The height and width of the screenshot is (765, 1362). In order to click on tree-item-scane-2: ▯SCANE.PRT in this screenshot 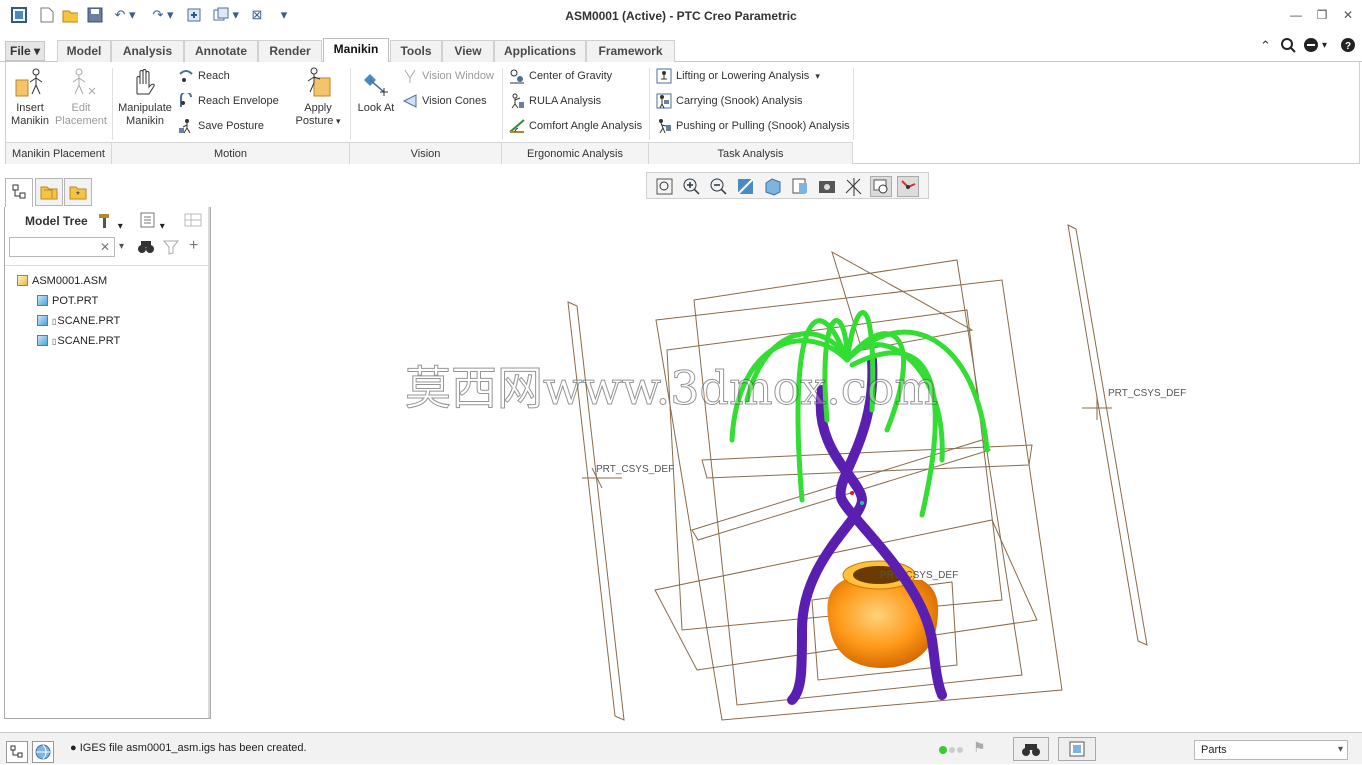, I will do `click(78, 341)`.